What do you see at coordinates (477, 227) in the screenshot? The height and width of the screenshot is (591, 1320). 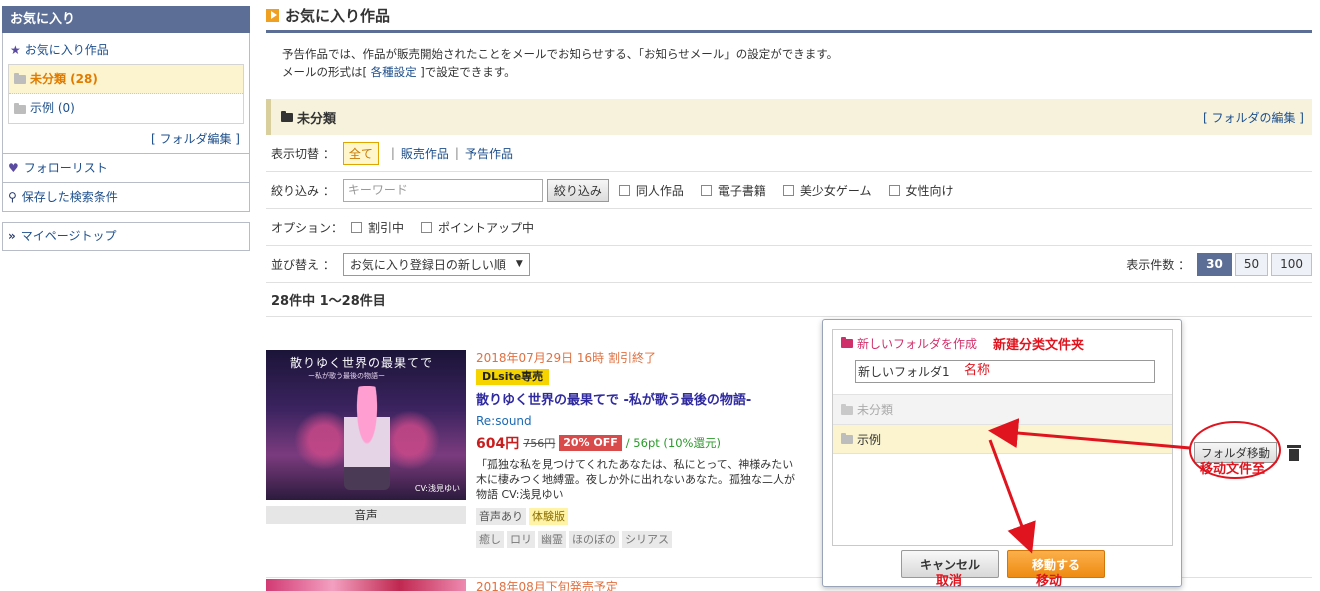 I see `option-check-pointup: ポイントアップ中` at bounding box center [477, 227].